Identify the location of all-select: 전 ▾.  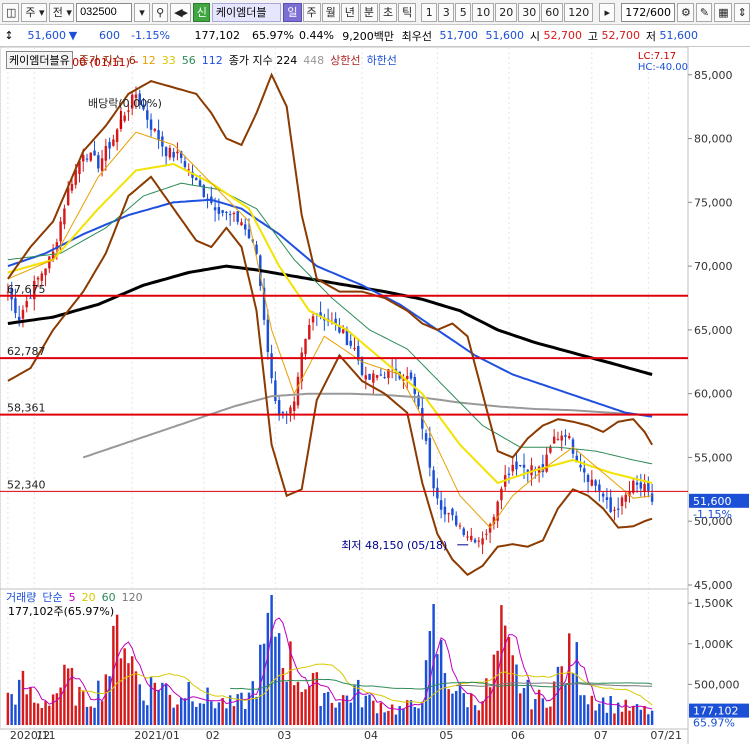
(61, 12).